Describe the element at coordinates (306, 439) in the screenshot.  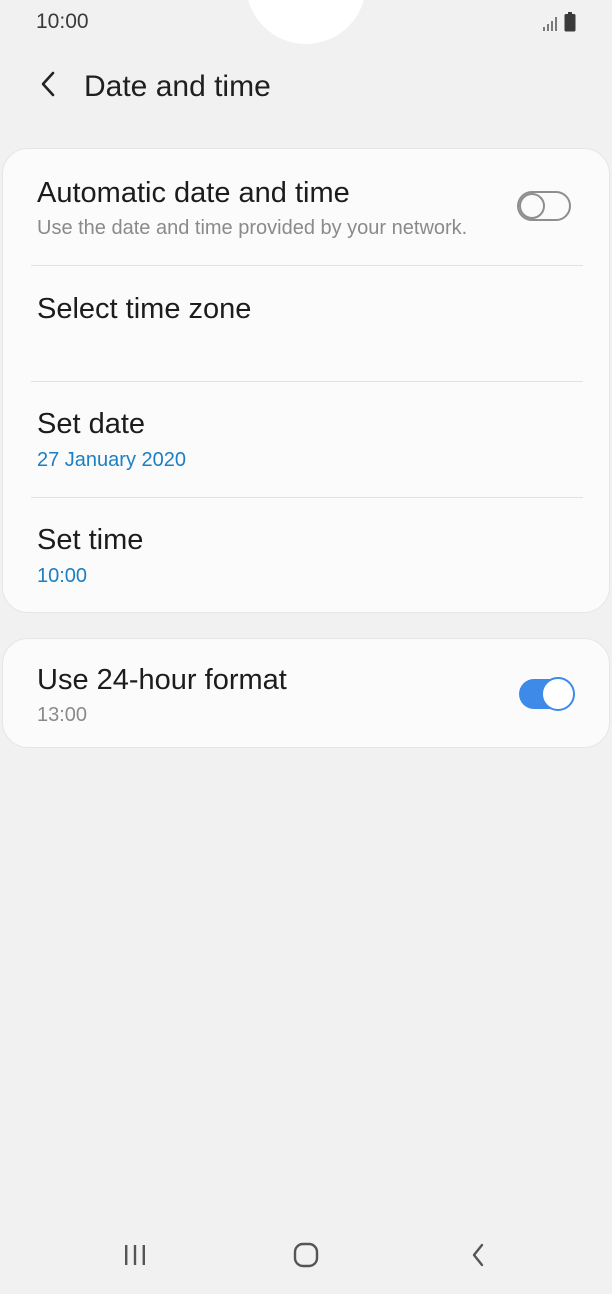
I see `set-date-row: Set date 27 January 2020` at that location.